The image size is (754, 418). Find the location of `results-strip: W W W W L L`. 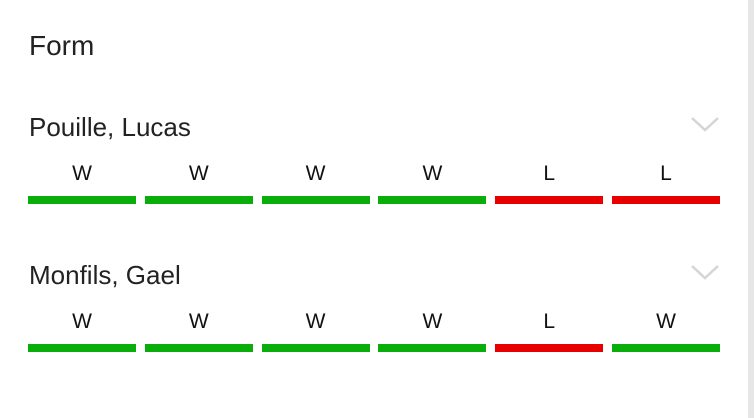

results-strip: W W W W L L is located at coordinates (374, 182).